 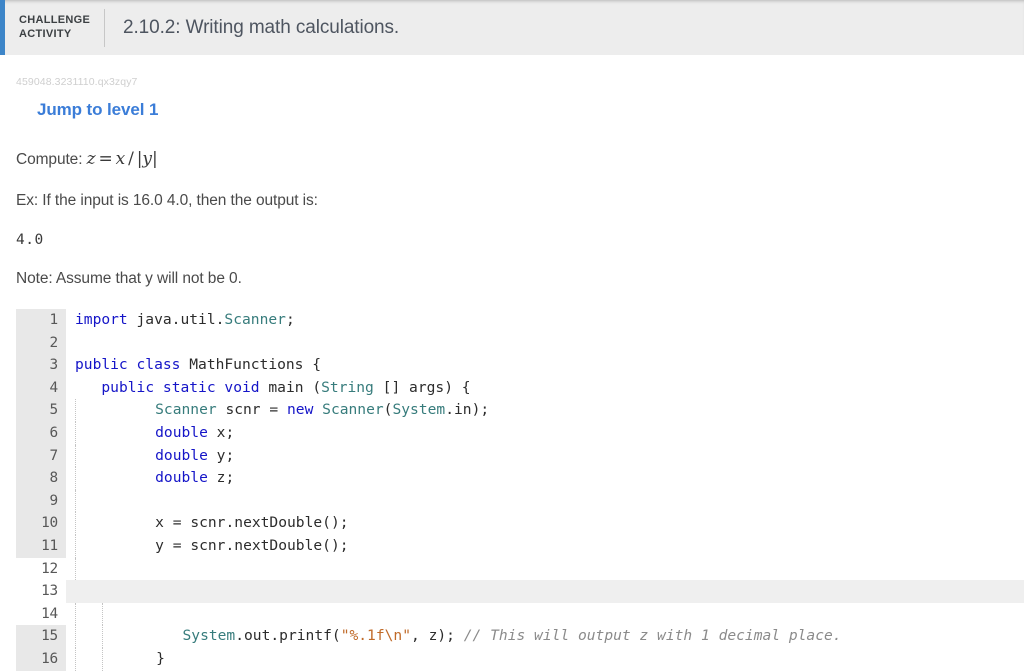 I want to click on code-keyword: void, so click(x=242, y=387).